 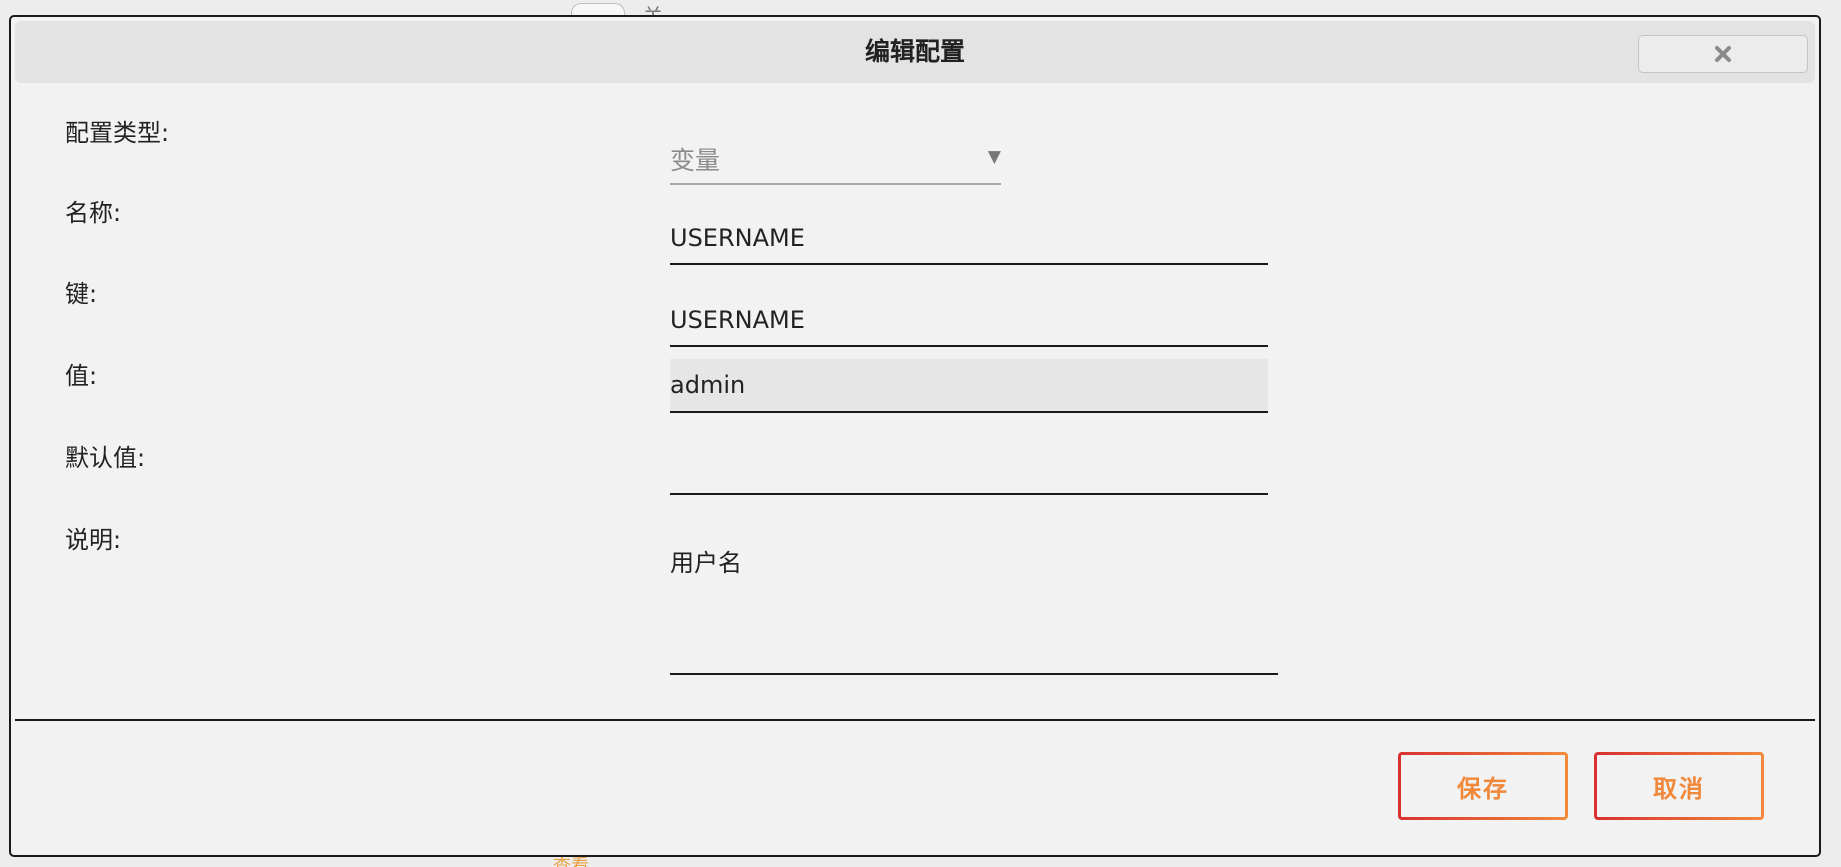 I want to click on config-type-value: 变量, so click(x=695, y=160).